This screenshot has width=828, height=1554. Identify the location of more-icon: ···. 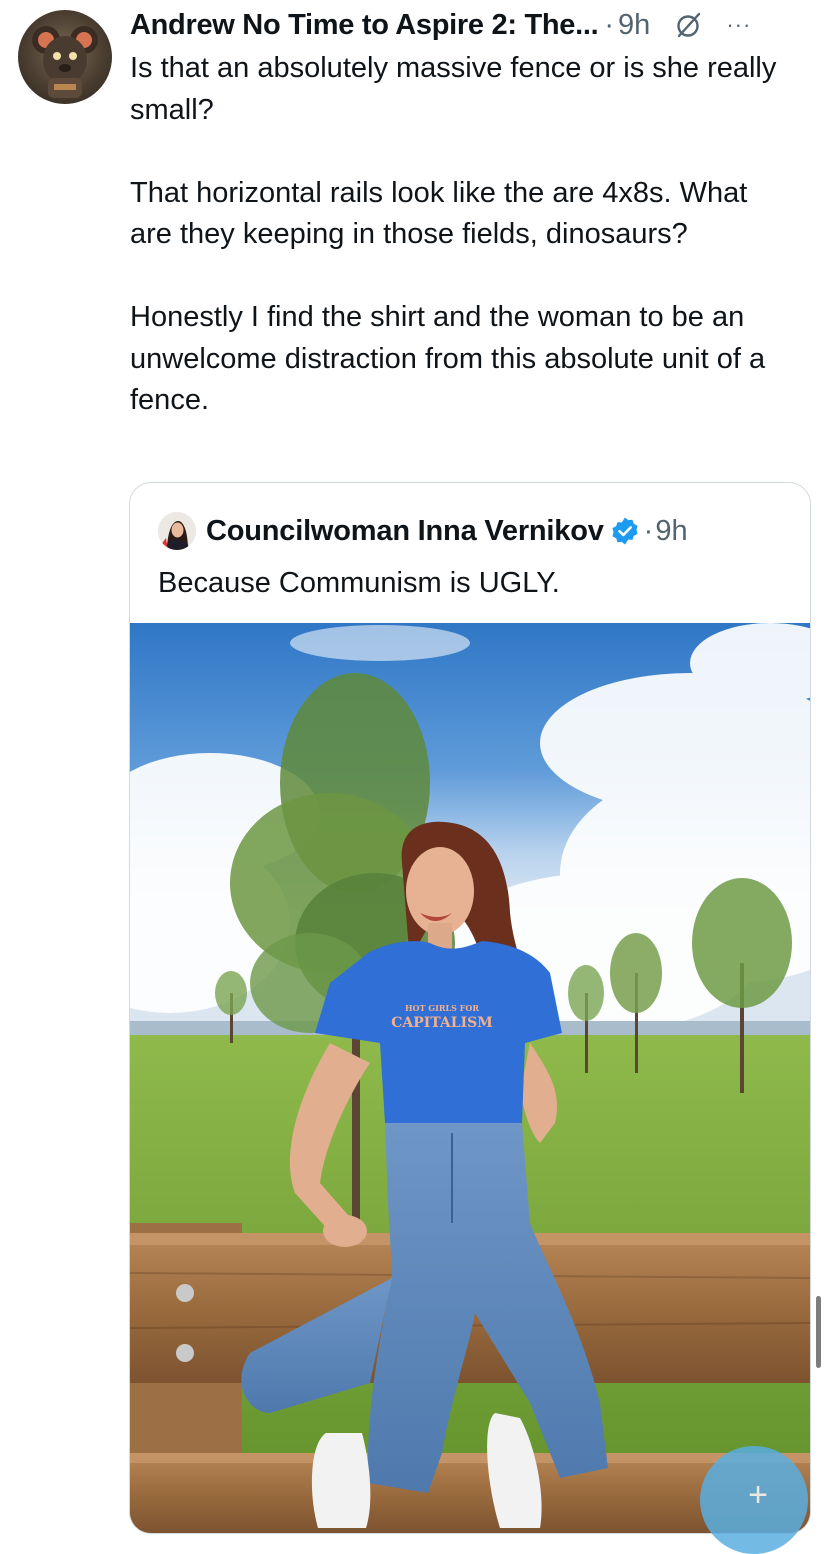
(738, 25).